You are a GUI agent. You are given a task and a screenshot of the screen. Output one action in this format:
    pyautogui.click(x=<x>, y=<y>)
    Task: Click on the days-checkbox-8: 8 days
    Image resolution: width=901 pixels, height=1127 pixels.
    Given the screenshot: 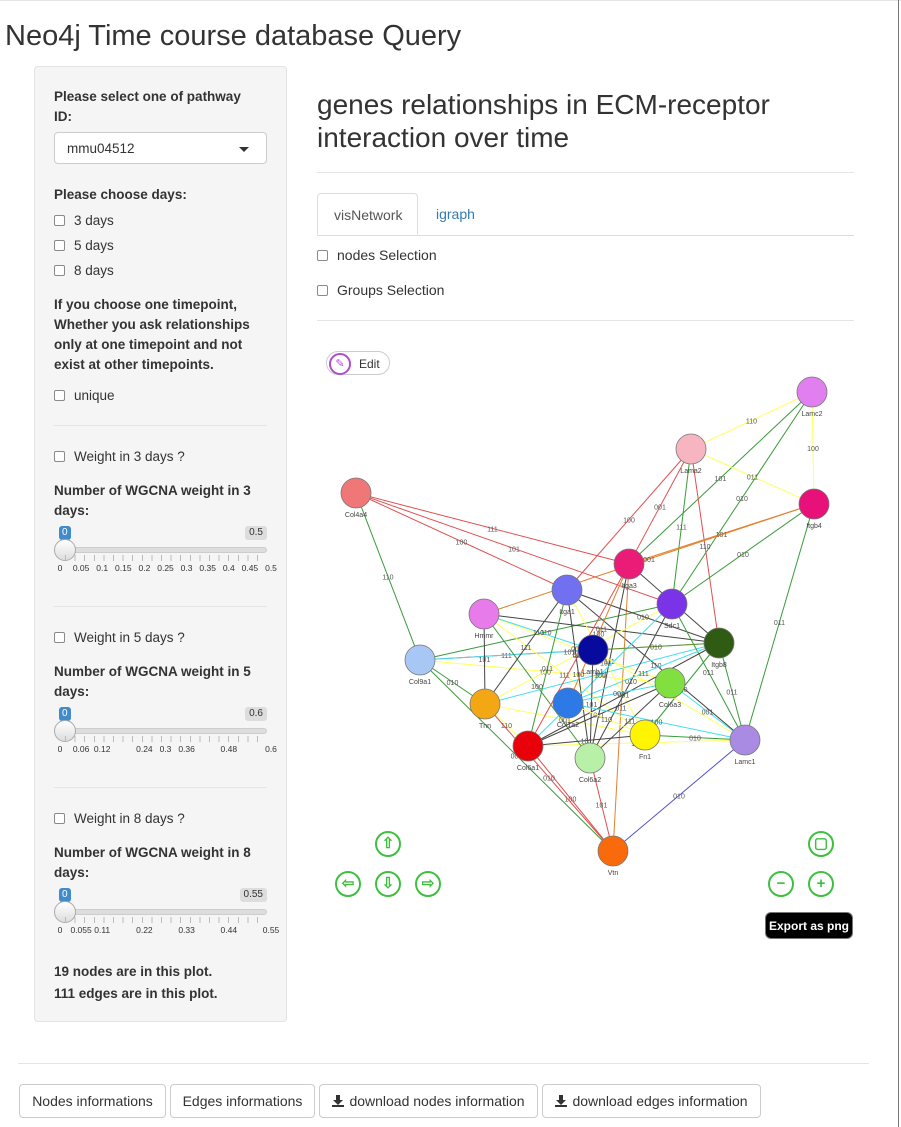 What is the action you would take?
    pyautogui.click(x=84, y=270)
    